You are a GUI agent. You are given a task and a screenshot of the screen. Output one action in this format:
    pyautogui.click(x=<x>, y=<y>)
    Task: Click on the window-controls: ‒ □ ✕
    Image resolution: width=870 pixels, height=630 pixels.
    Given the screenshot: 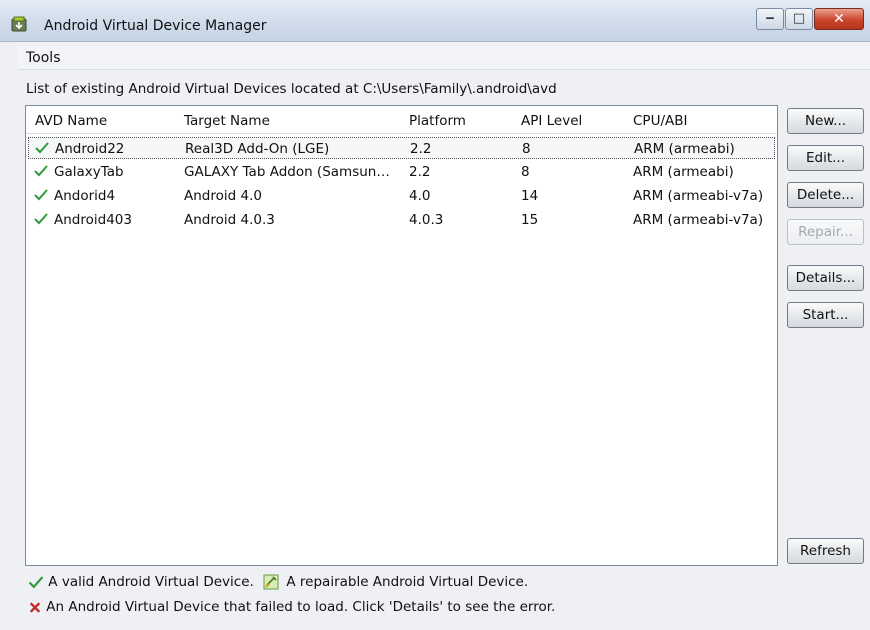 What is the action you would take?
    pyautogui.click(x=809, y=20)
    